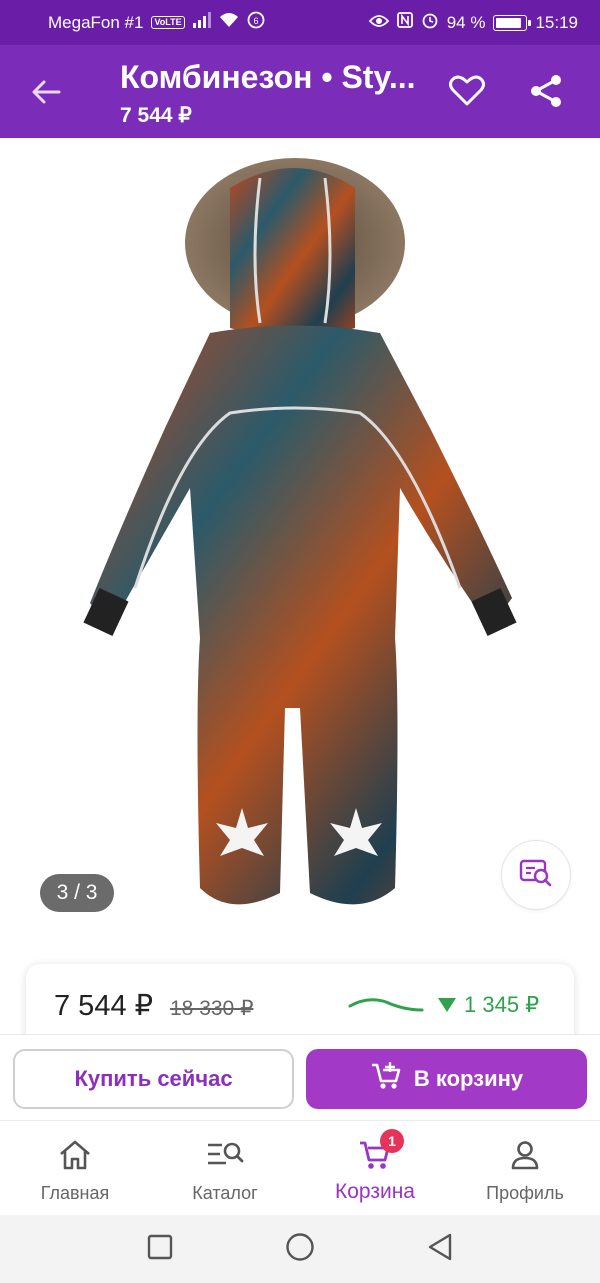 This screenshot has width=600, height=1283. Describe the element at coordinates (201, 22) in the screenshot. I see `signal-icon` at that location.